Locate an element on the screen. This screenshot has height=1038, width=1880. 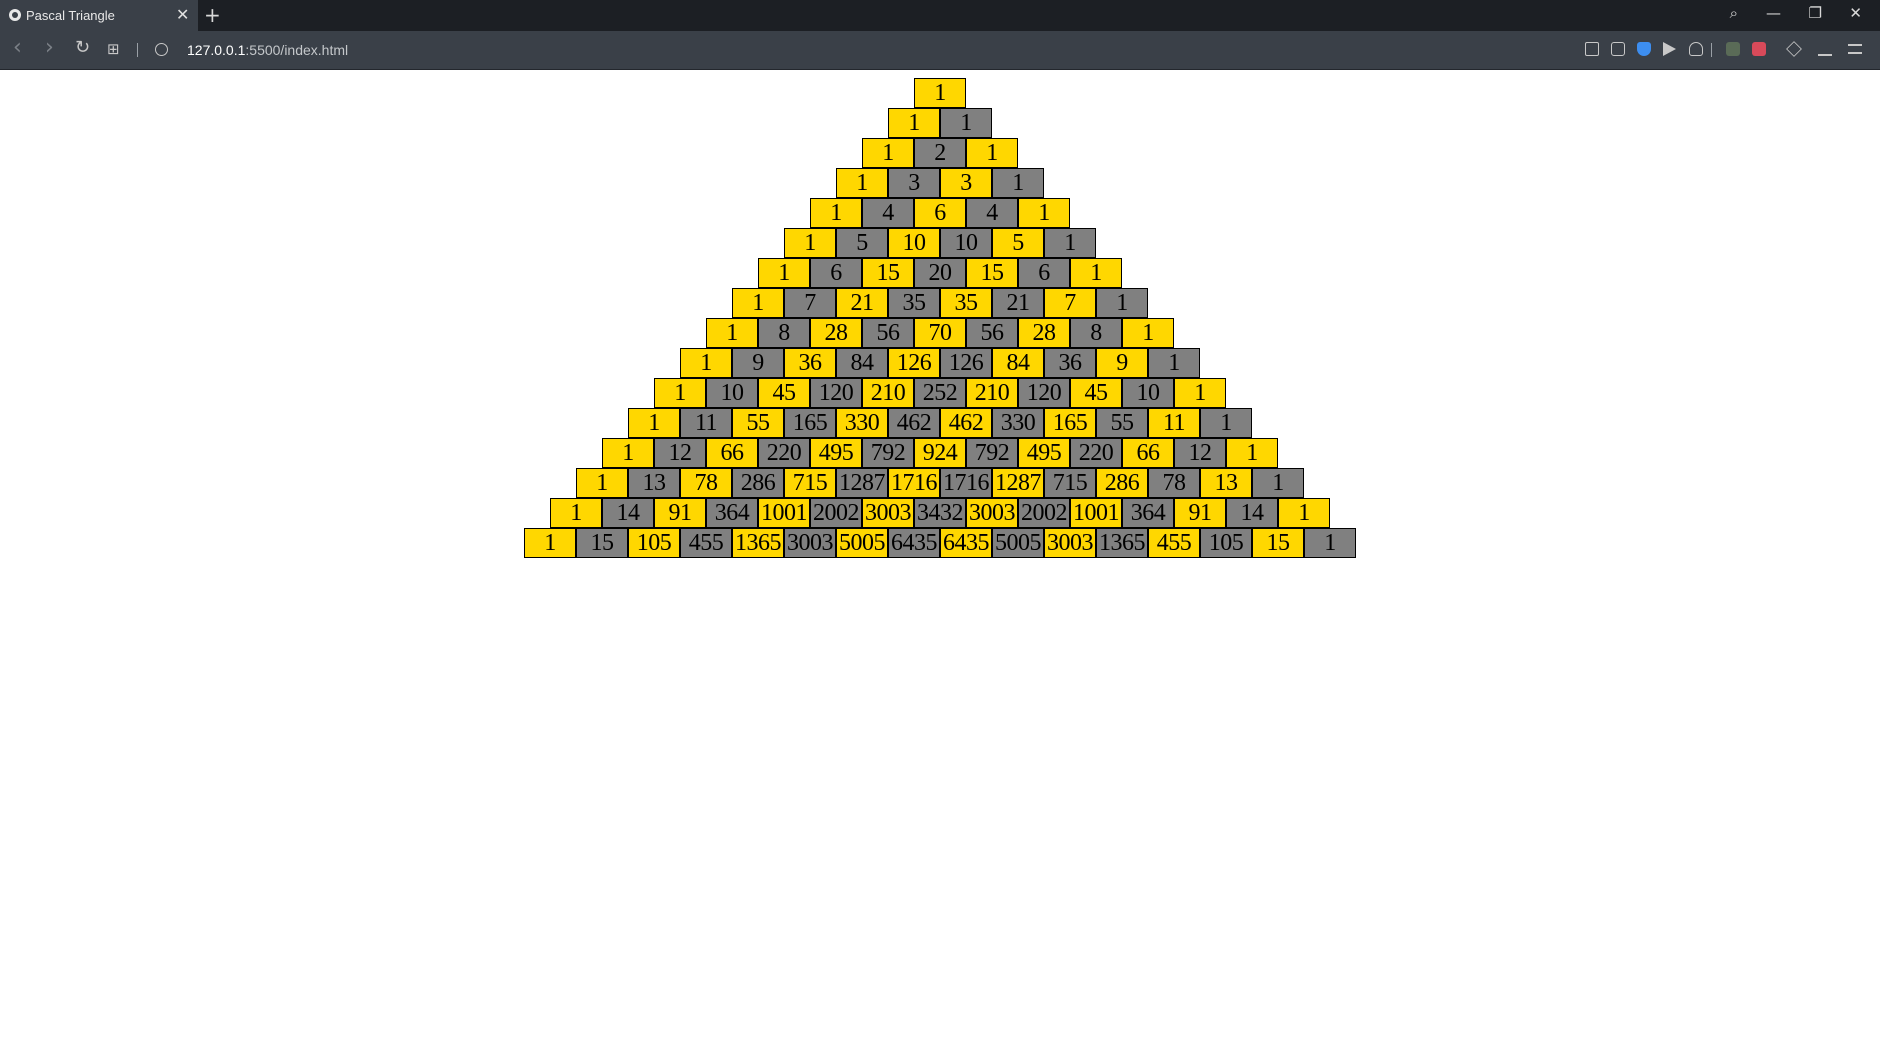
triangle-row: 1 10 45 120 210 252 210 120 45 10 1 is located at coordinates (940, 393).